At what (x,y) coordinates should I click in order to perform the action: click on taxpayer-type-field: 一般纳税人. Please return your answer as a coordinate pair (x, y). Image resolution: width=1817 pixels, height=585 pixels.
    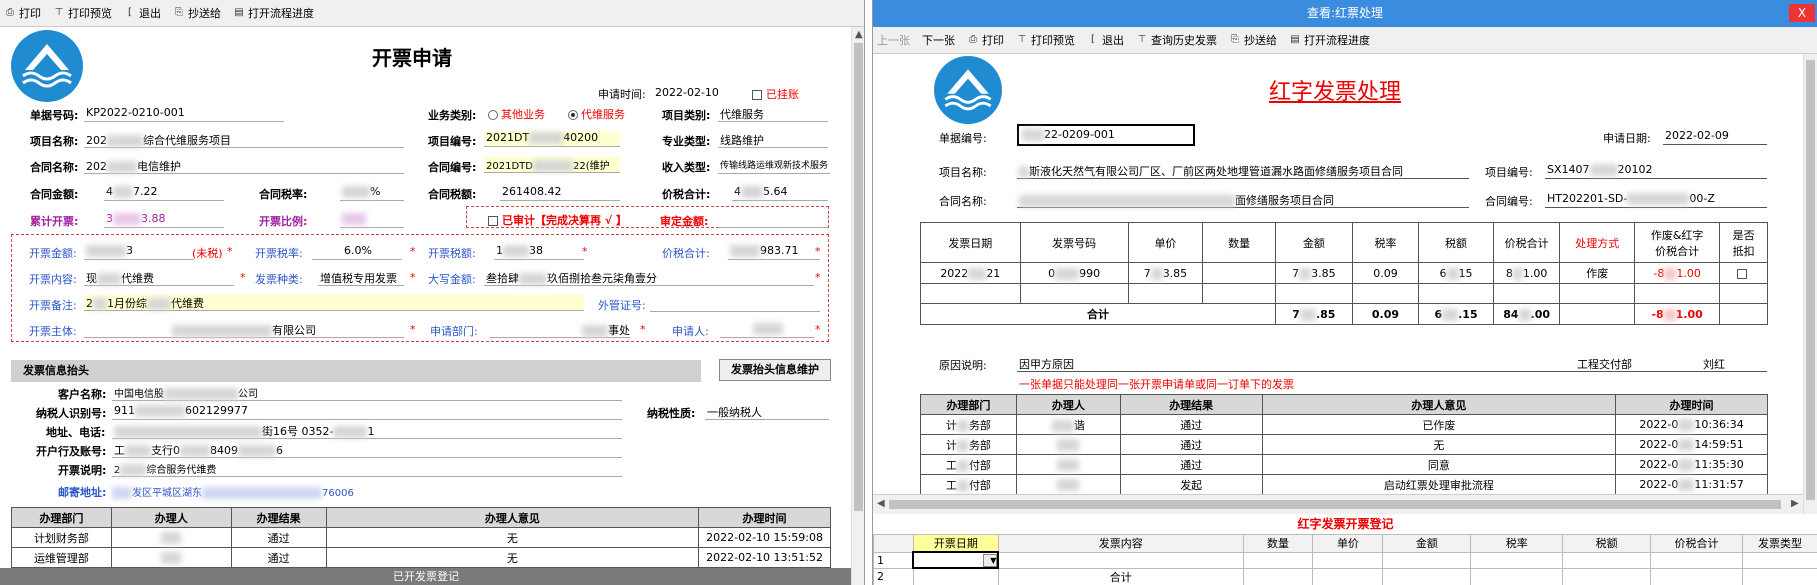
    Looking at the image, I should click on (767, 412).